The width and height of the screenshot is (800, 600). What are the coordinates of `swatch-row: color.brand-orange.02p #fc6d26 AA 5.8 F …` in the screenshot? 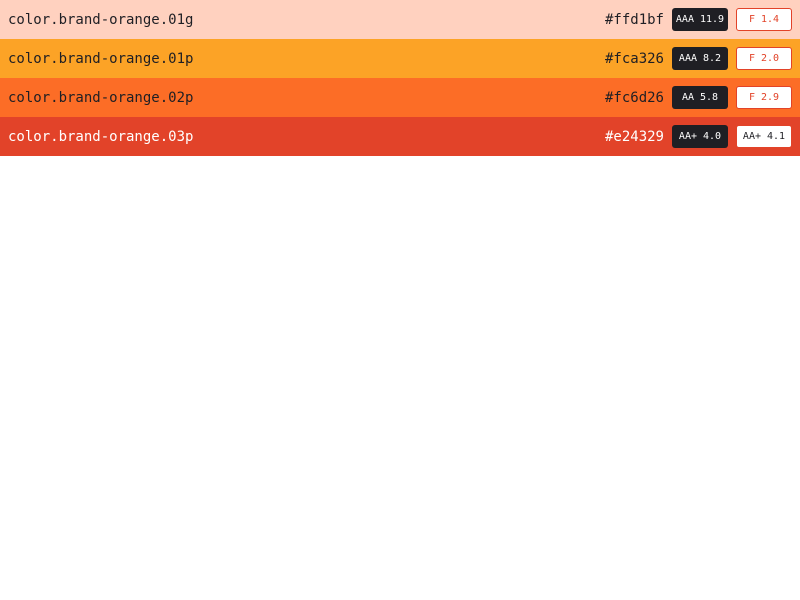 It's located at (400, 97).